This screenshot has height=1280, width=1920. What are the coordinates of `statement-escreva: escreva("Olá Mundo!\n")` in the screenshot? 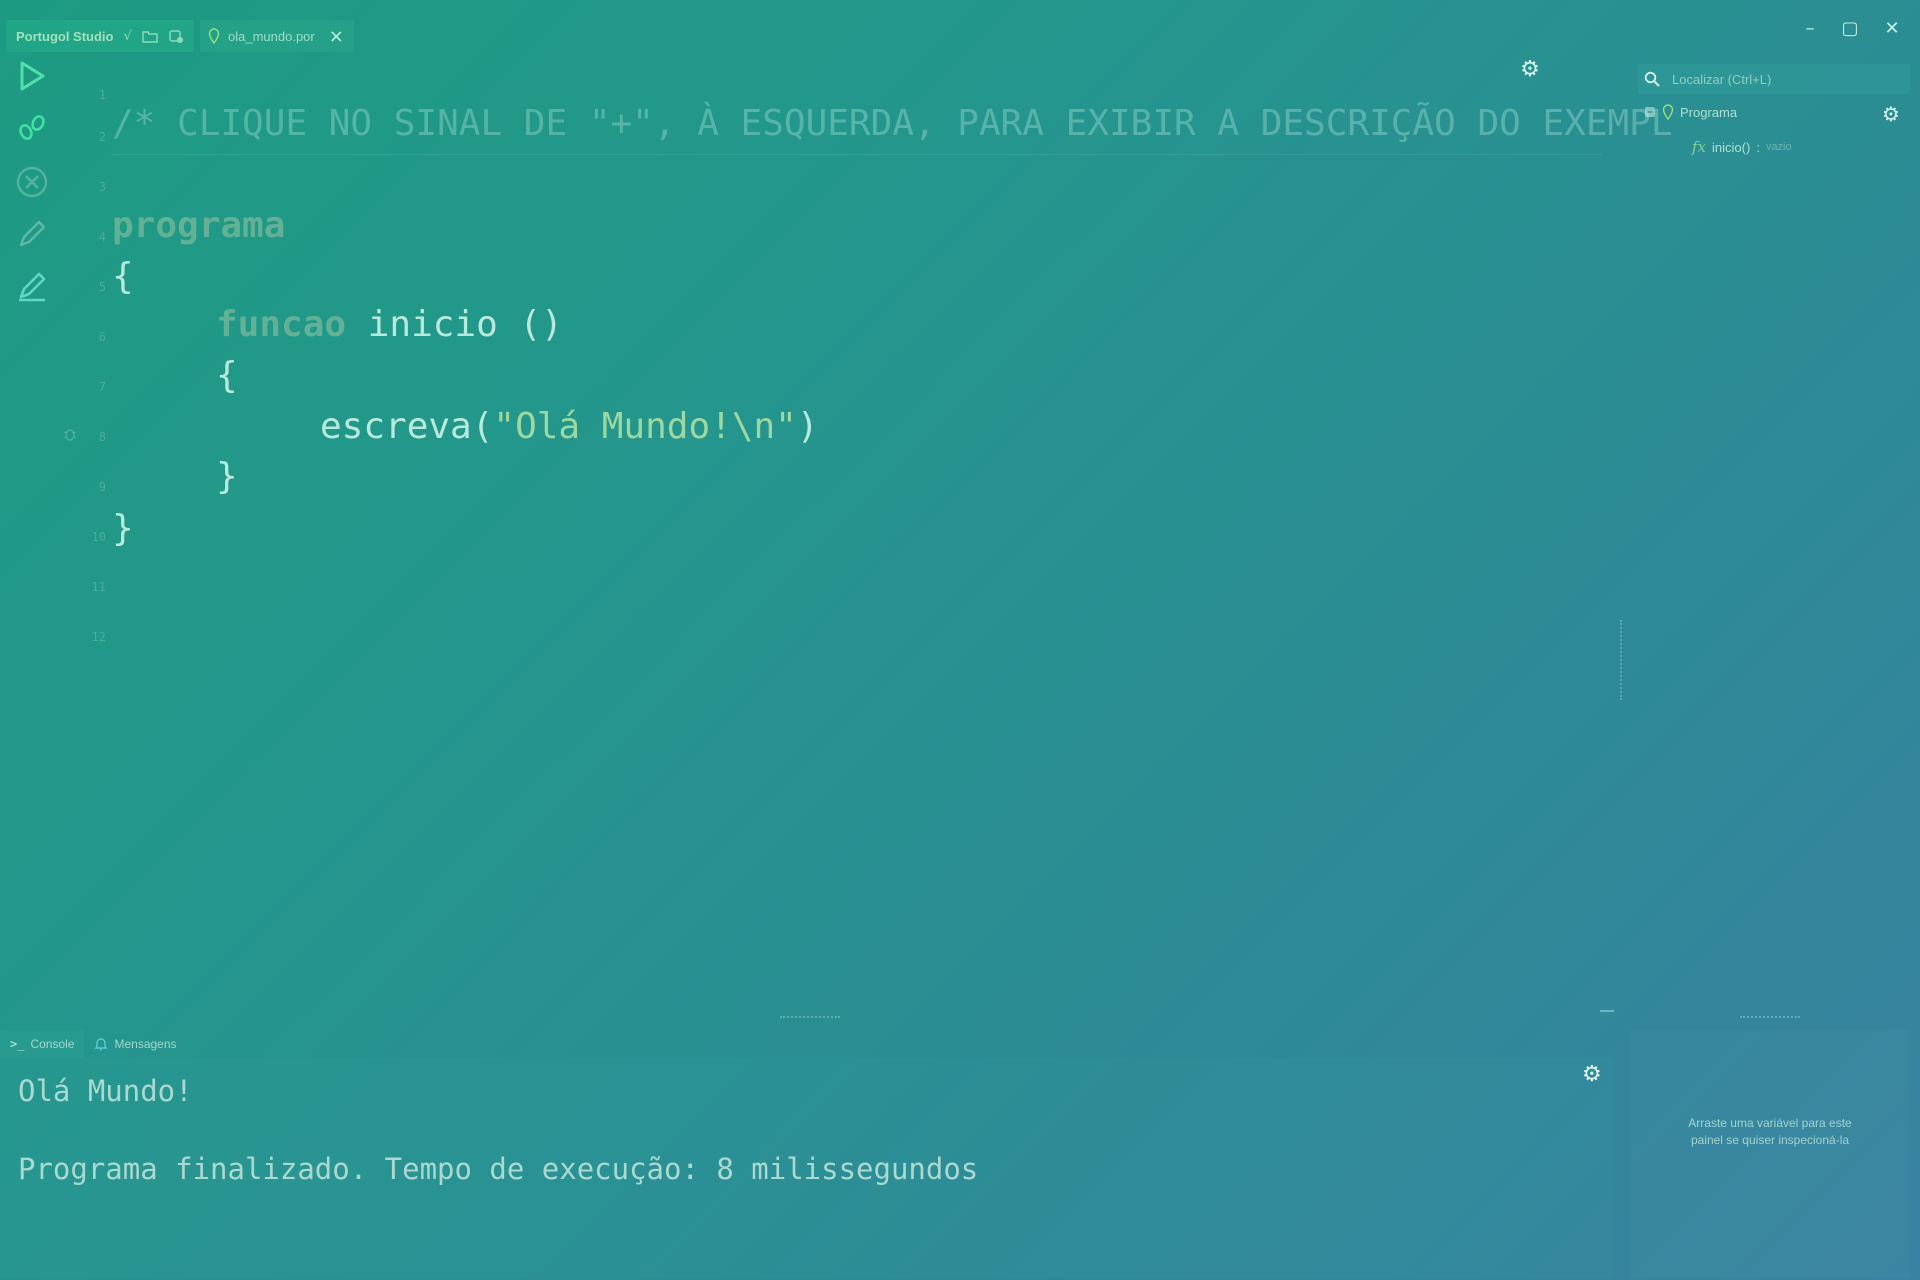 It's located at (569, 426).